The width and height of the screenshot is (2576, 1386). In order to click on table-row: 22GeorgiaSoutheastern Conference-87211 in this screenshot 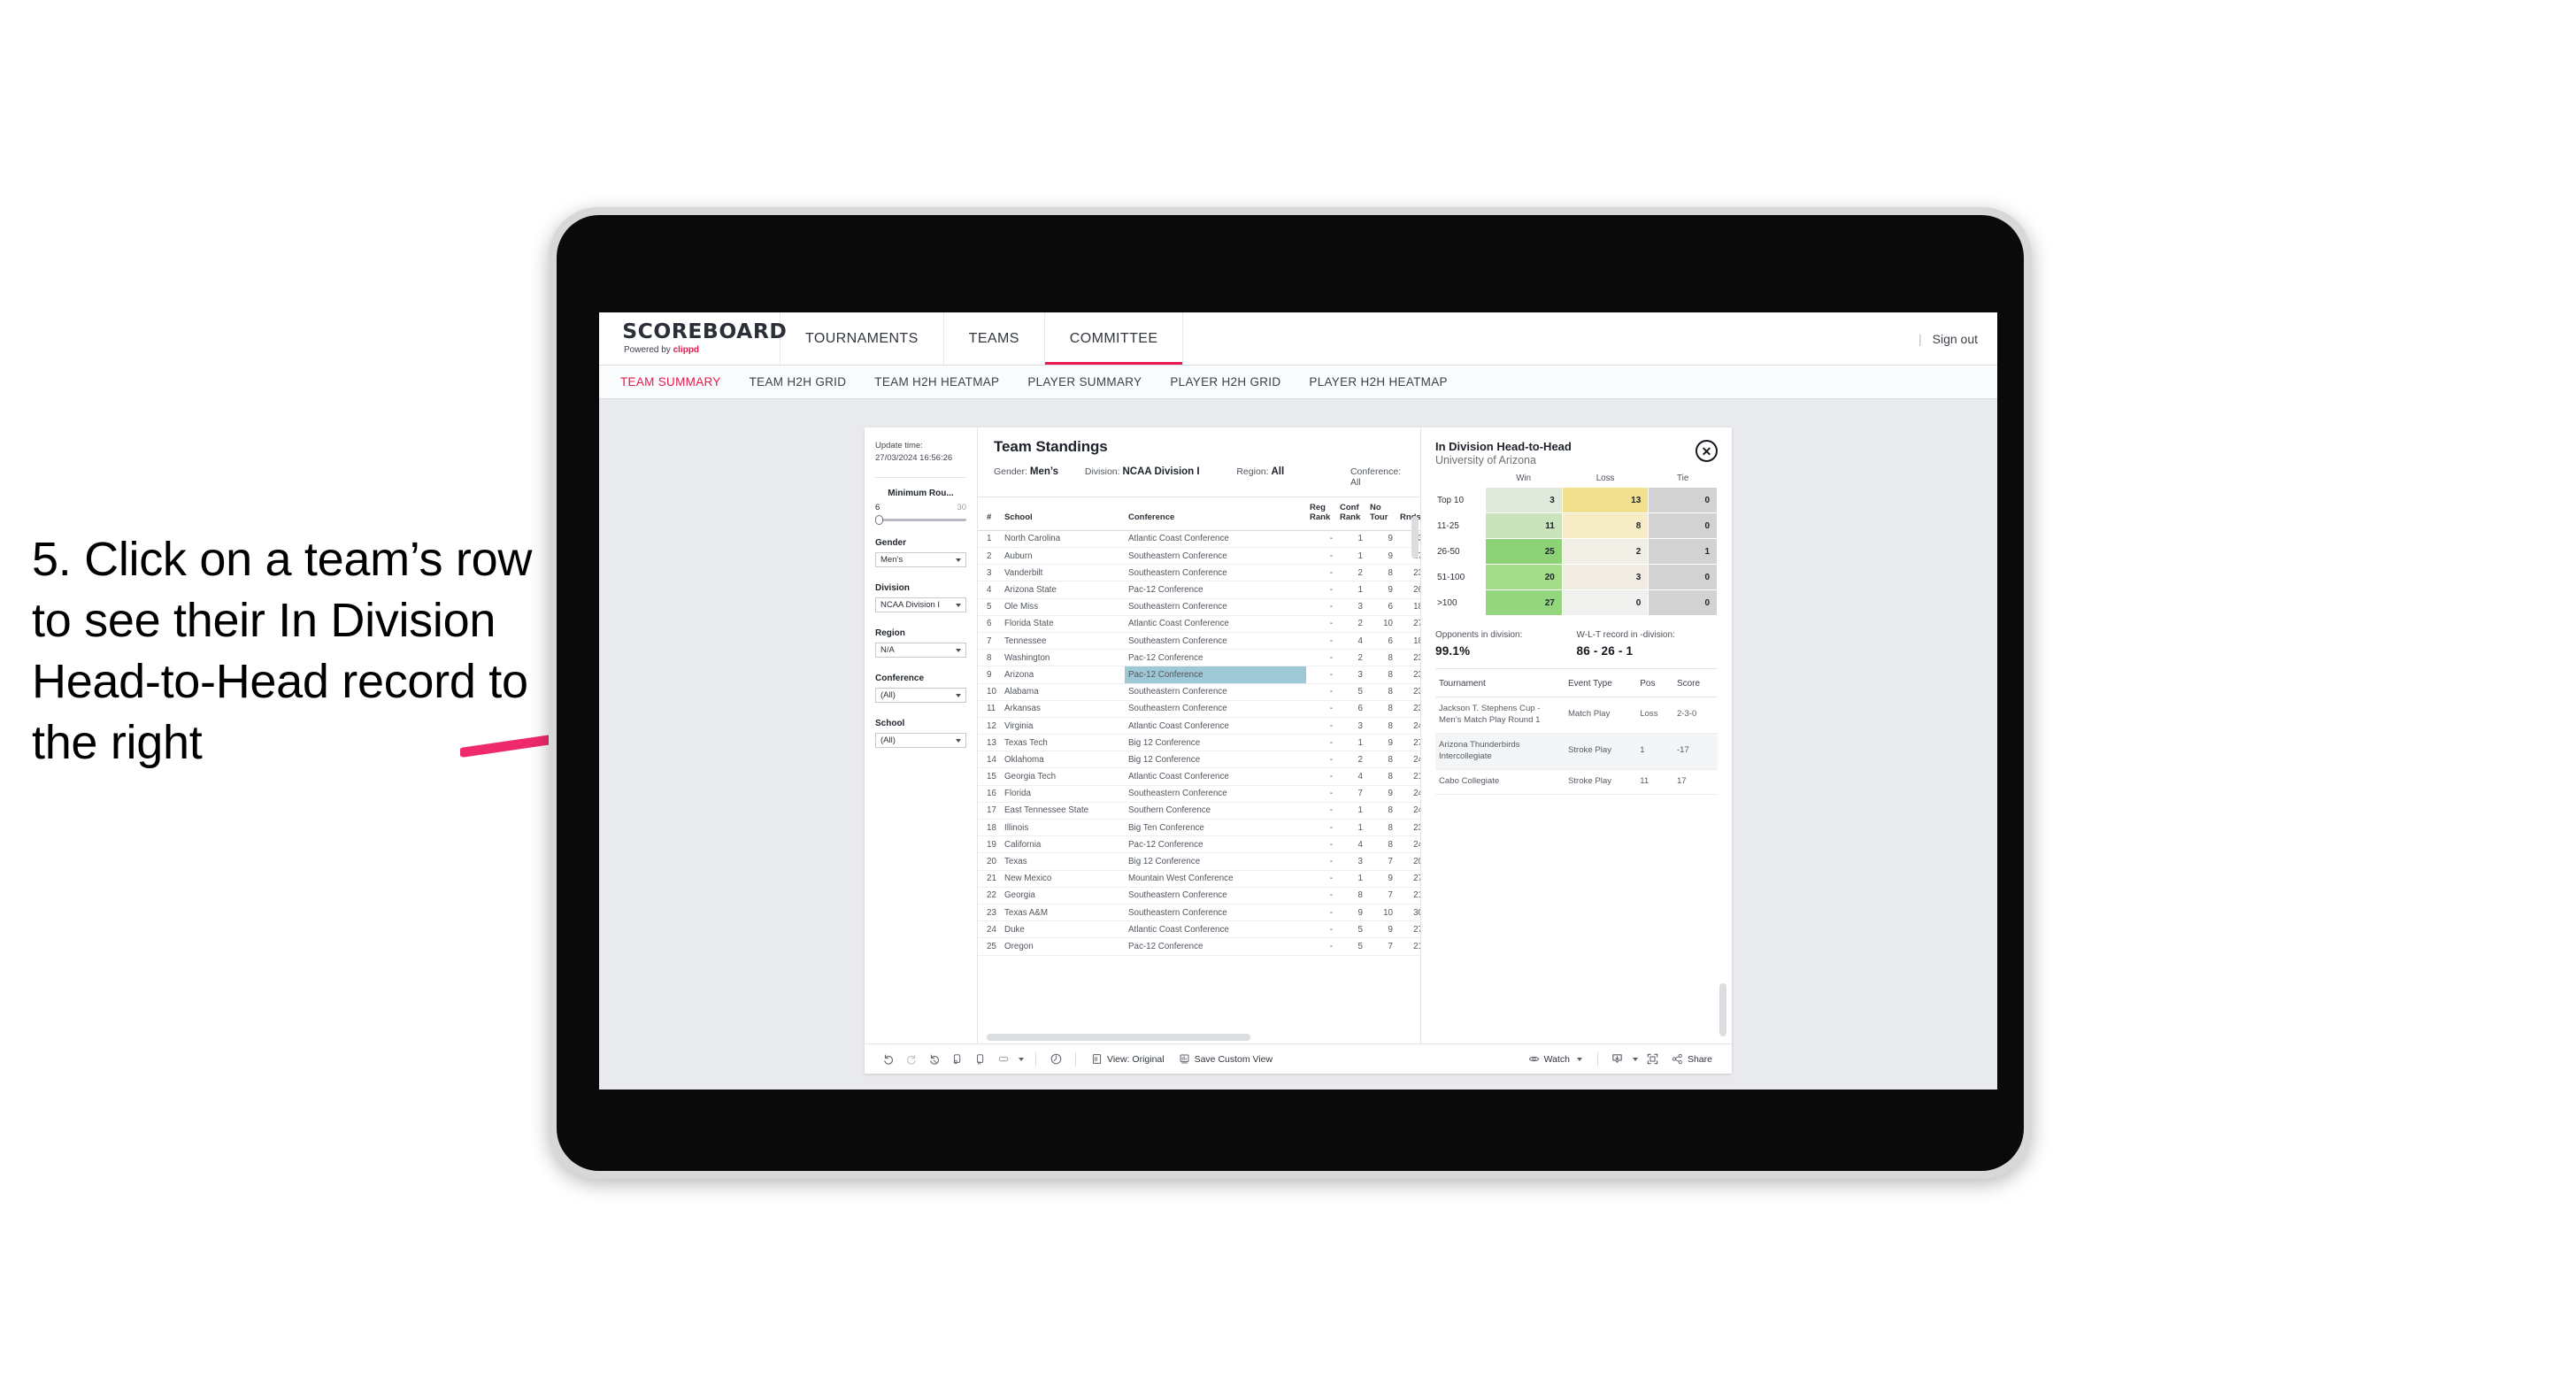, I will do `click(1199, 896)`.